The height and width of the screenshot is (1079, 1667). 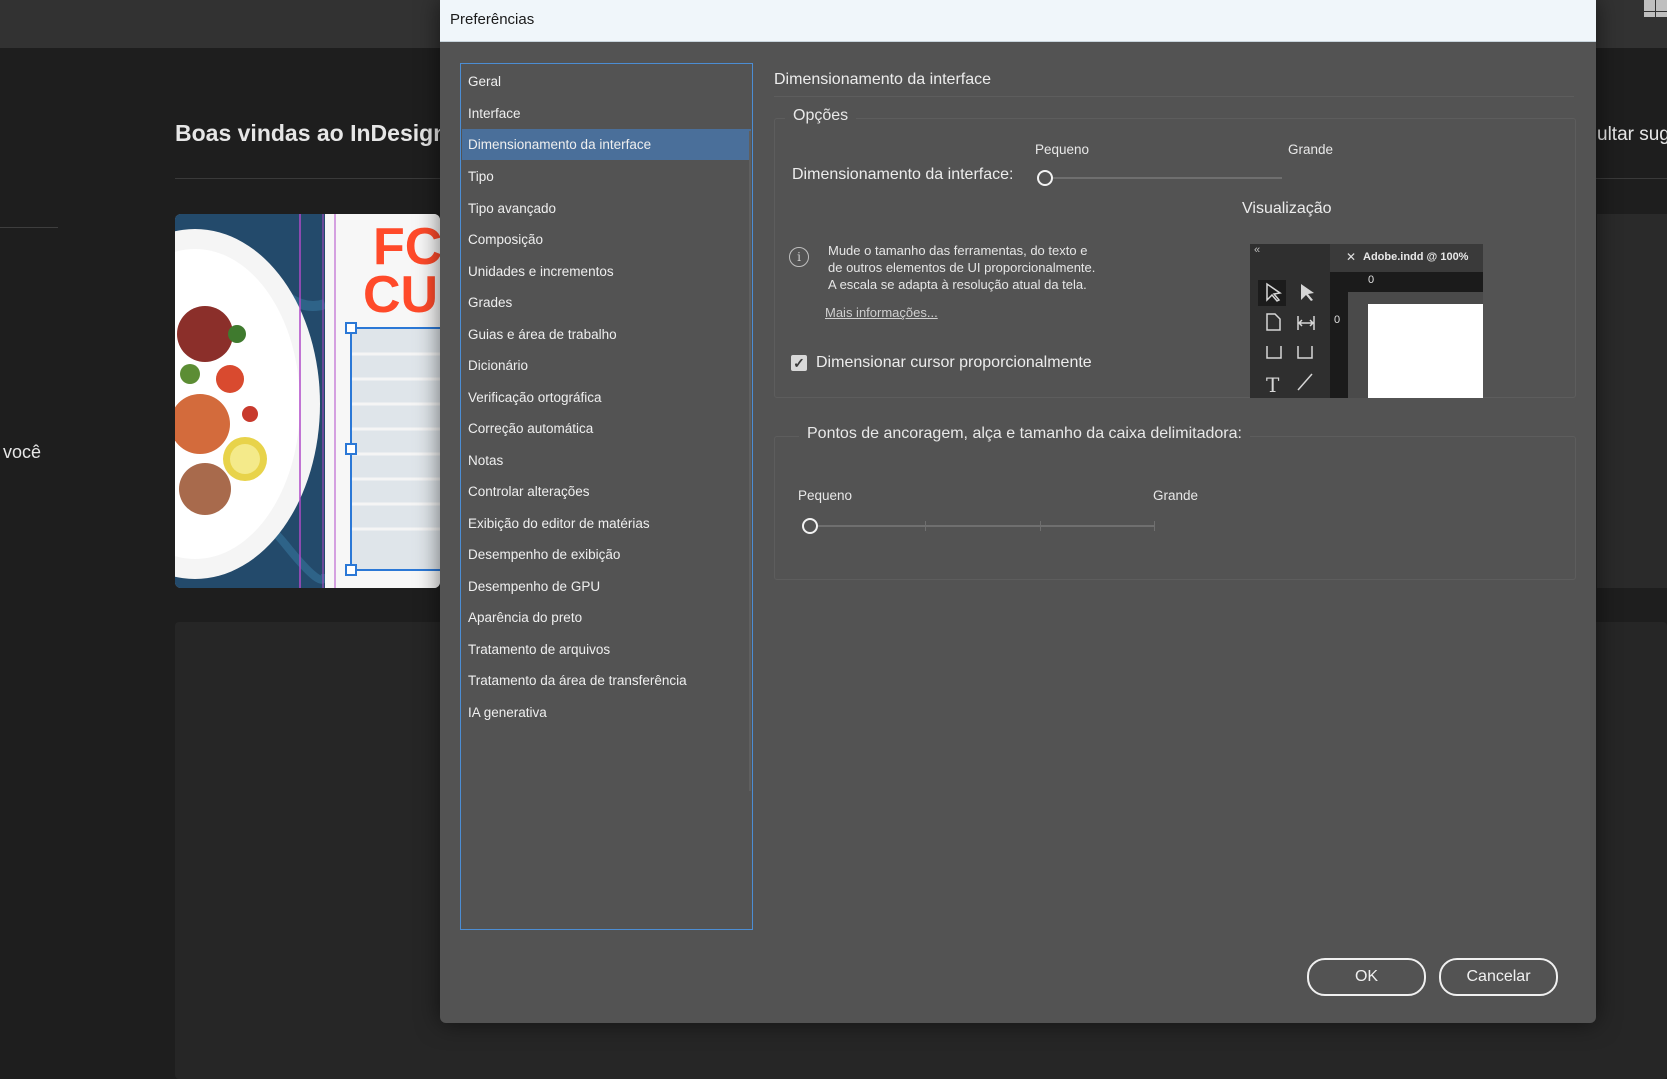 What do you see at coordinates (799, 363) in the screenshot?
I see `scale-cursor-checkbox: ✓` at bounding box center [799, 363].